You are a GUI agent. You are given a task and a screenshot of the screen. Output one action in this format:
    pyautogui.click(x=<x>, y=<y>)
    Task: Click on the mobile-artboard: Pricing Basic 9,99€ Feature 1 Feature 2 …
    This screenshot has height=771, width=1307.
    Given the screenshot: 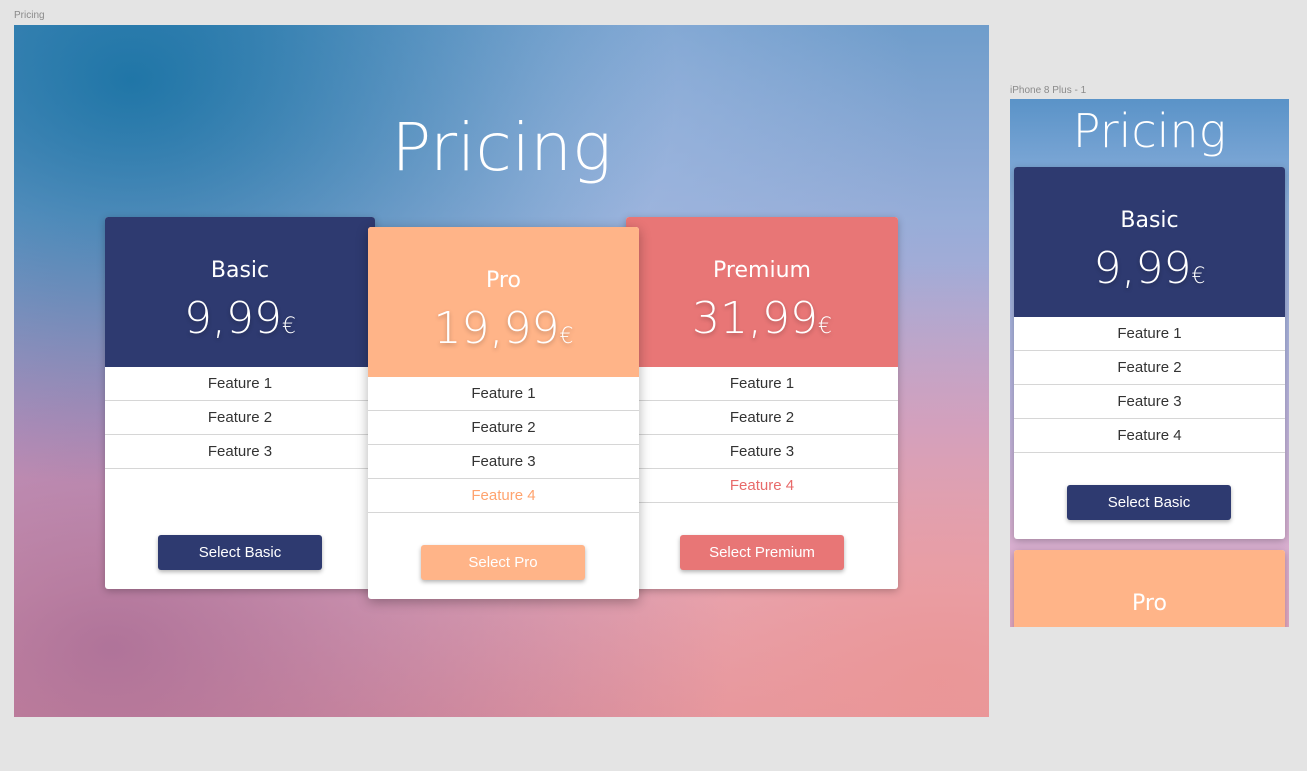 What is the action you would take?
    pyautogui.click(x=1149, y=363)
    